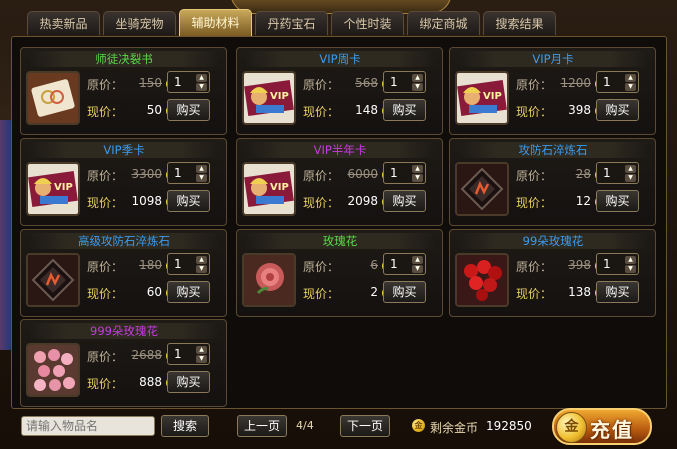  What do you see at coordinates (362, 201) in the screenshot?
I see `current-price: 2098` at bounding box center [362, 201].